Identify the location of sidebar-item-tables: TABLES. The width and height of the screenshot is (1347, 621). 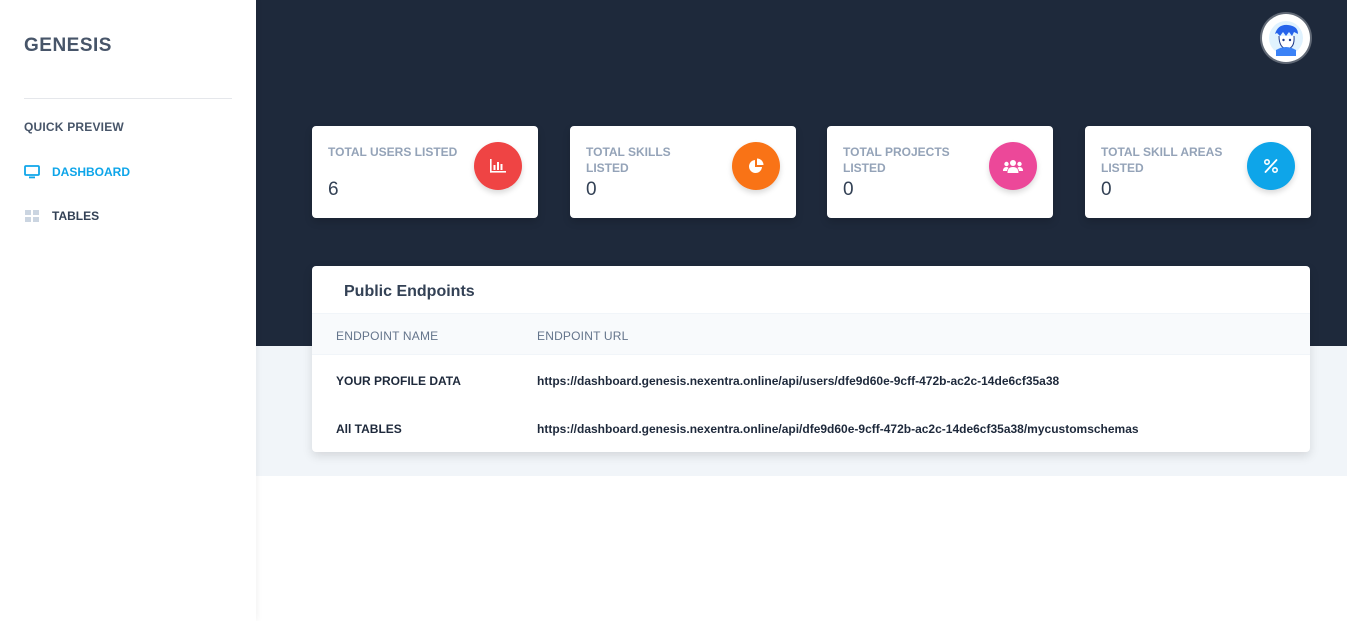
(61, 216).